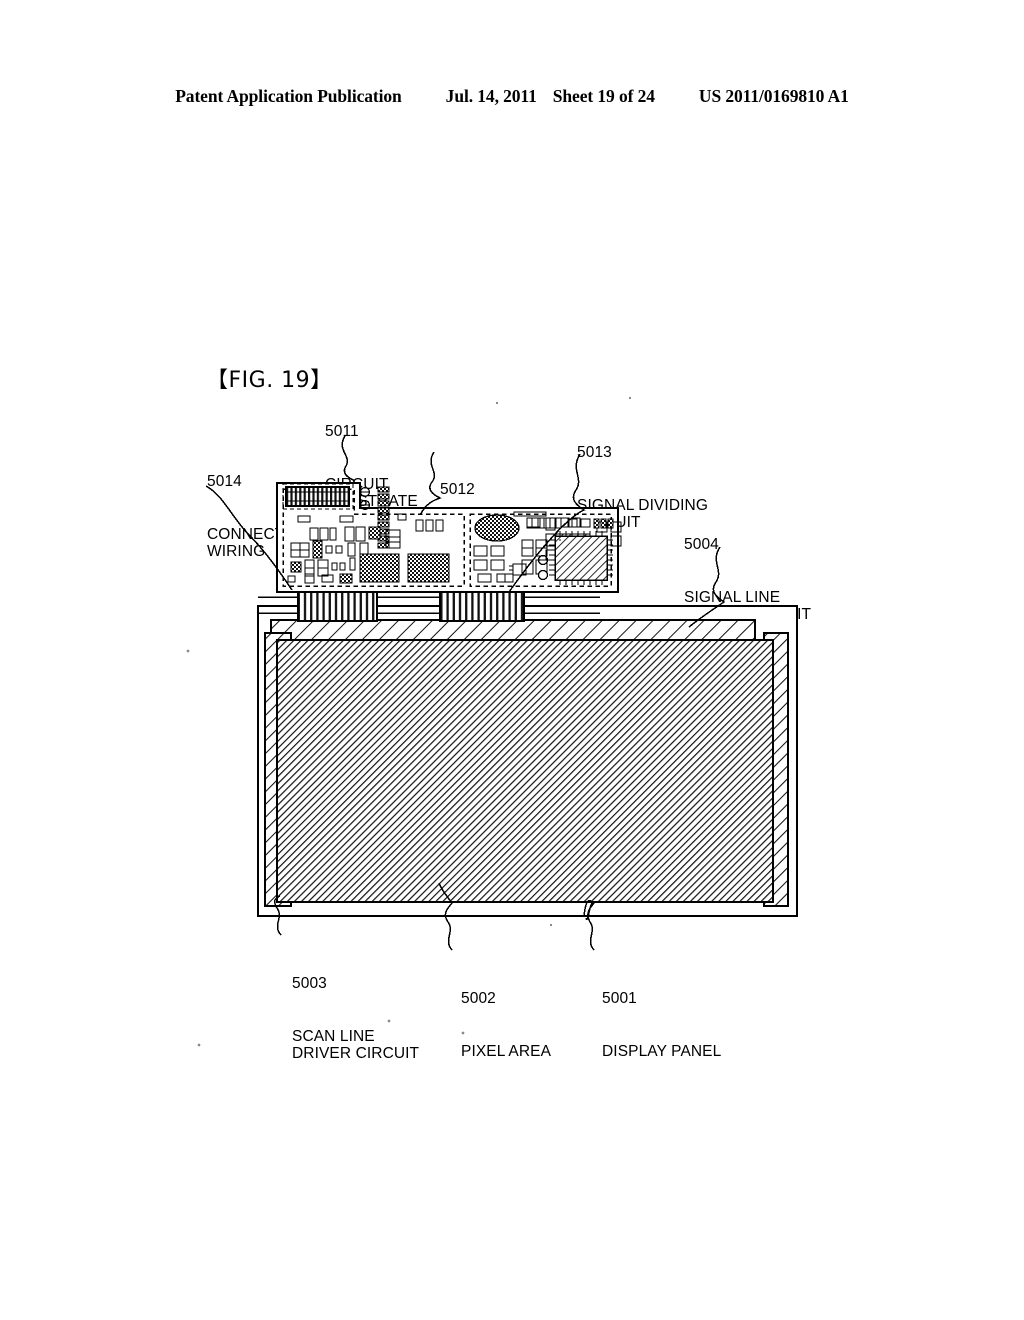 The image size is (1024, 1320). Describe the element at coordinates (619, 998) in the screenshot. I see `callout-5001-number: 5001` at that location.